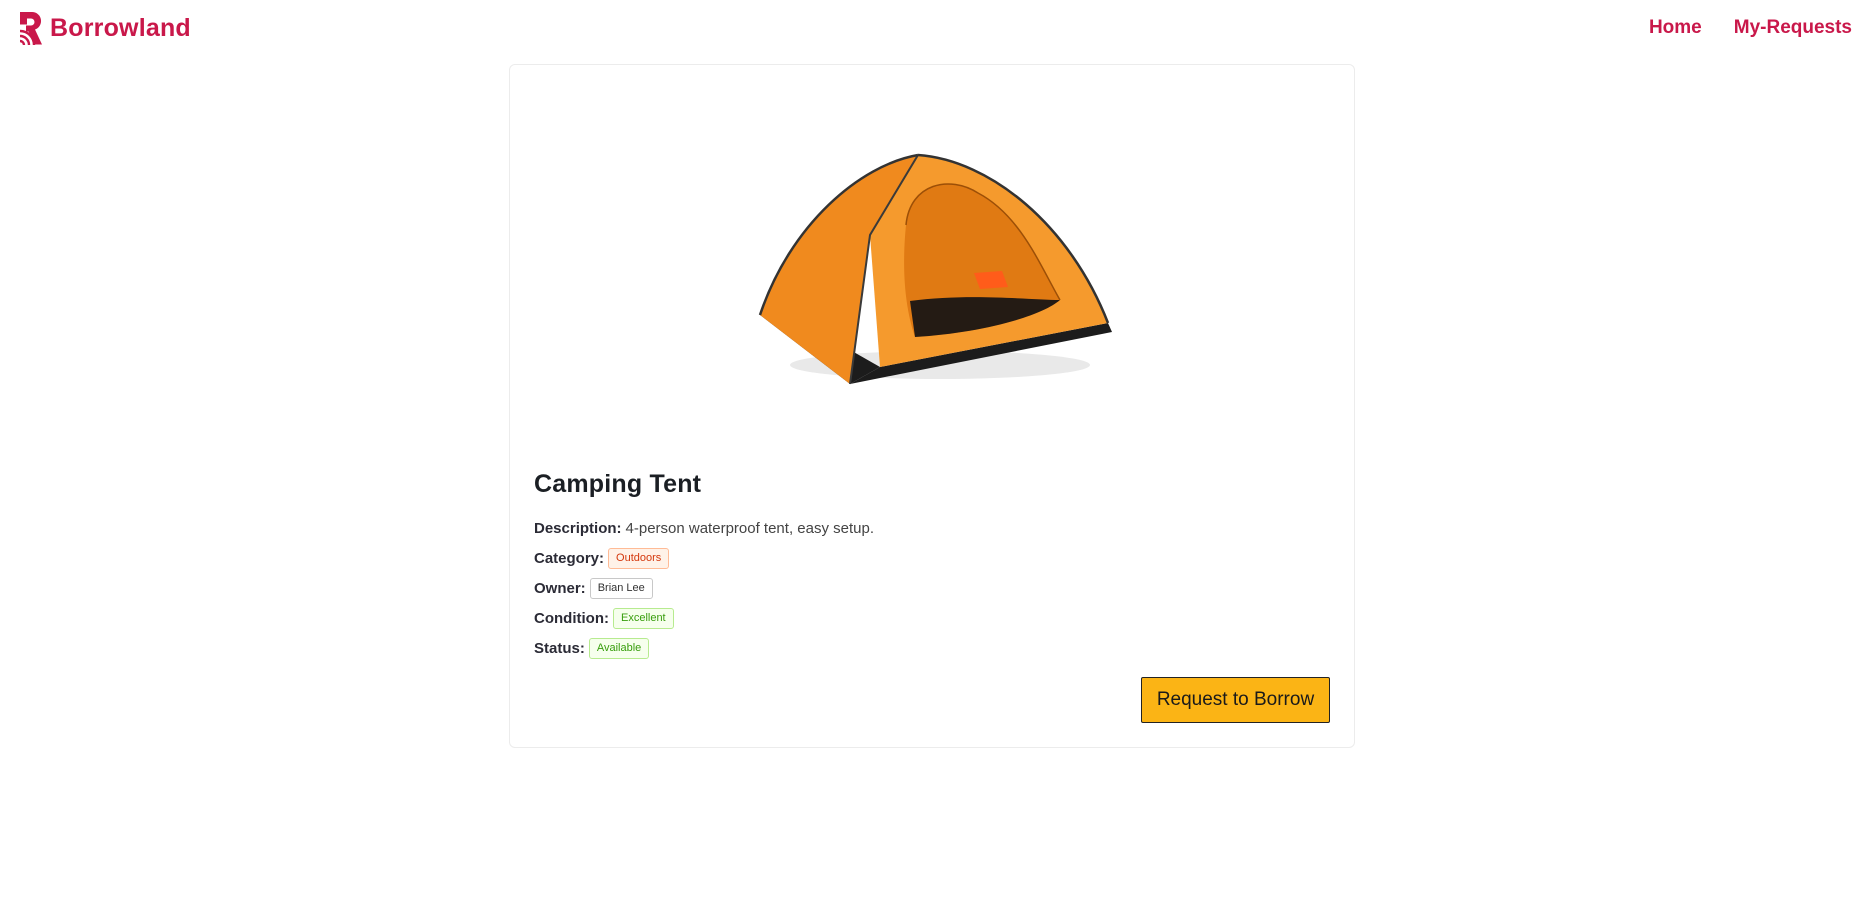  Describe the element at coordinates (639, 558) in the screenshot. I see `category-badge: Outdoors` at that location.